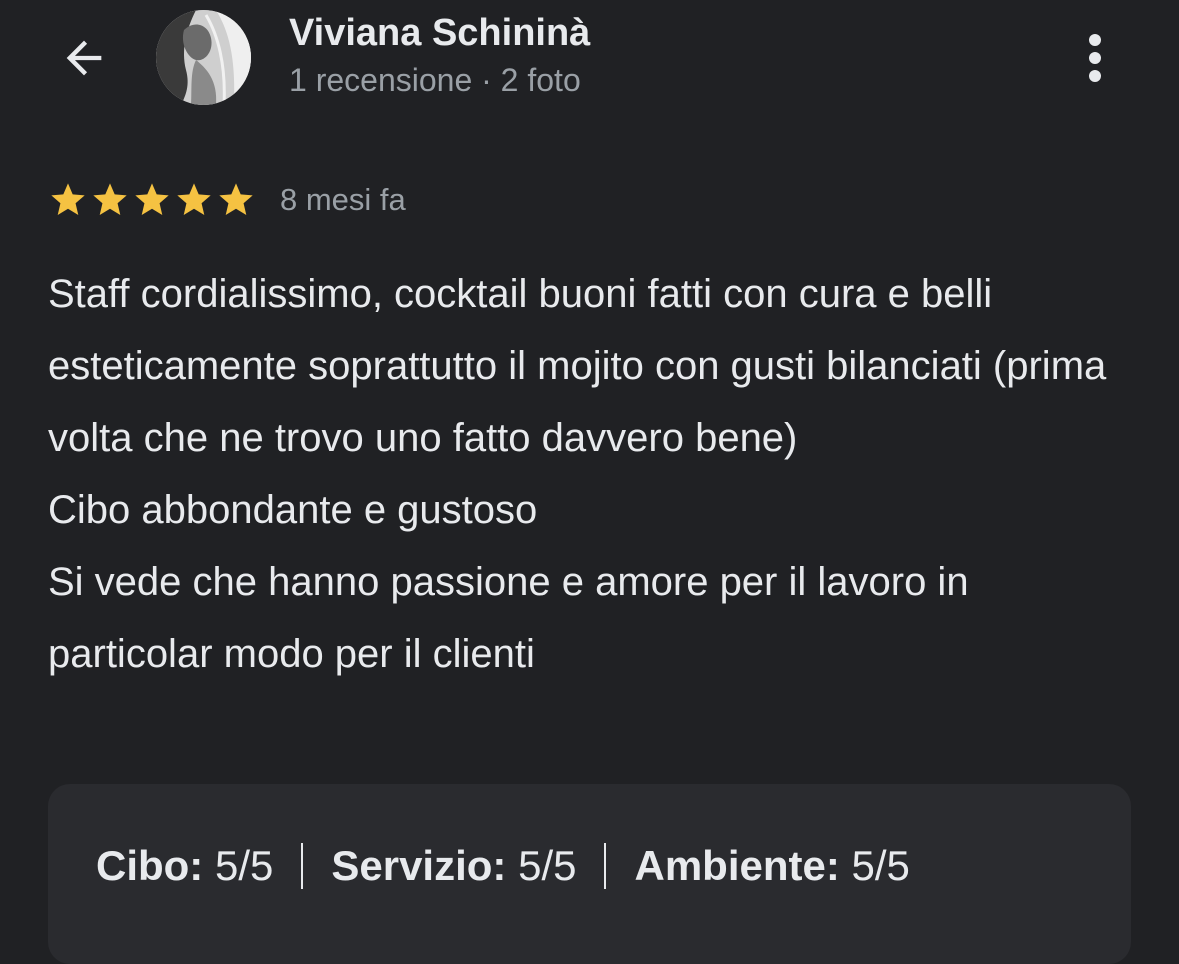 This screenshot has width=1179, height=964. I want to click on review-time: 8 mesi fa, so click(343, 199).